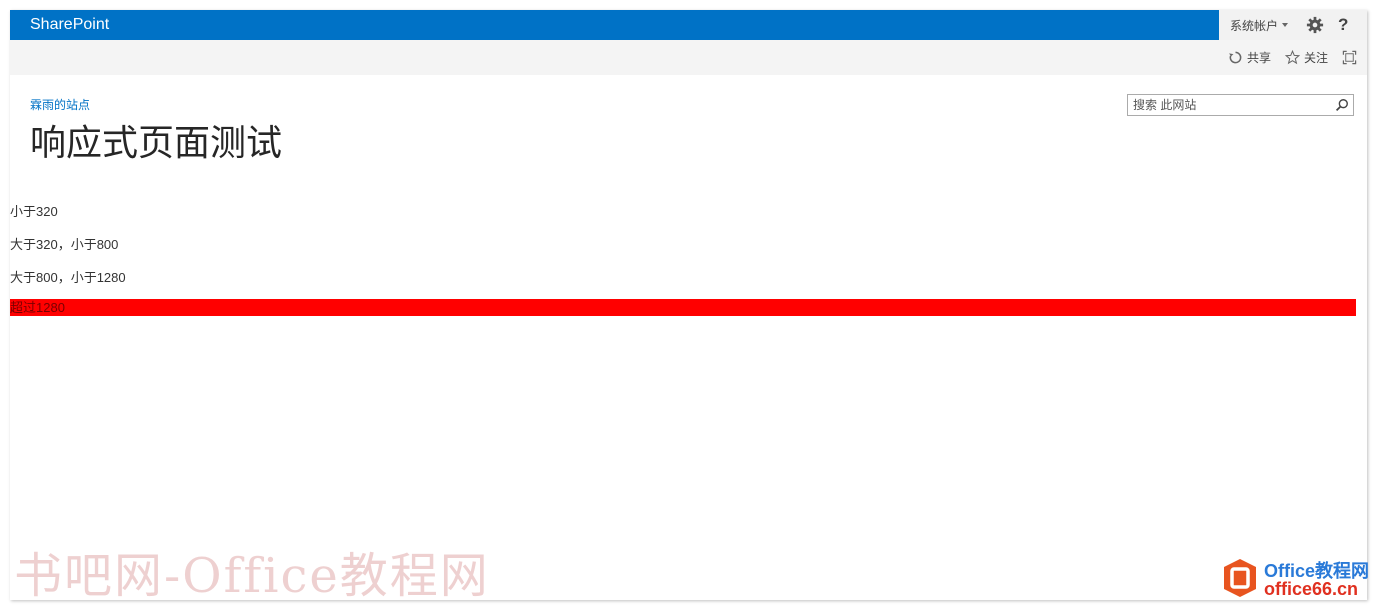 The width and height of the screenshot is (1387, 608). Describe the element at coordinates (1285, 25) in the screenshot. I see `chevron-down-icon` at that location.